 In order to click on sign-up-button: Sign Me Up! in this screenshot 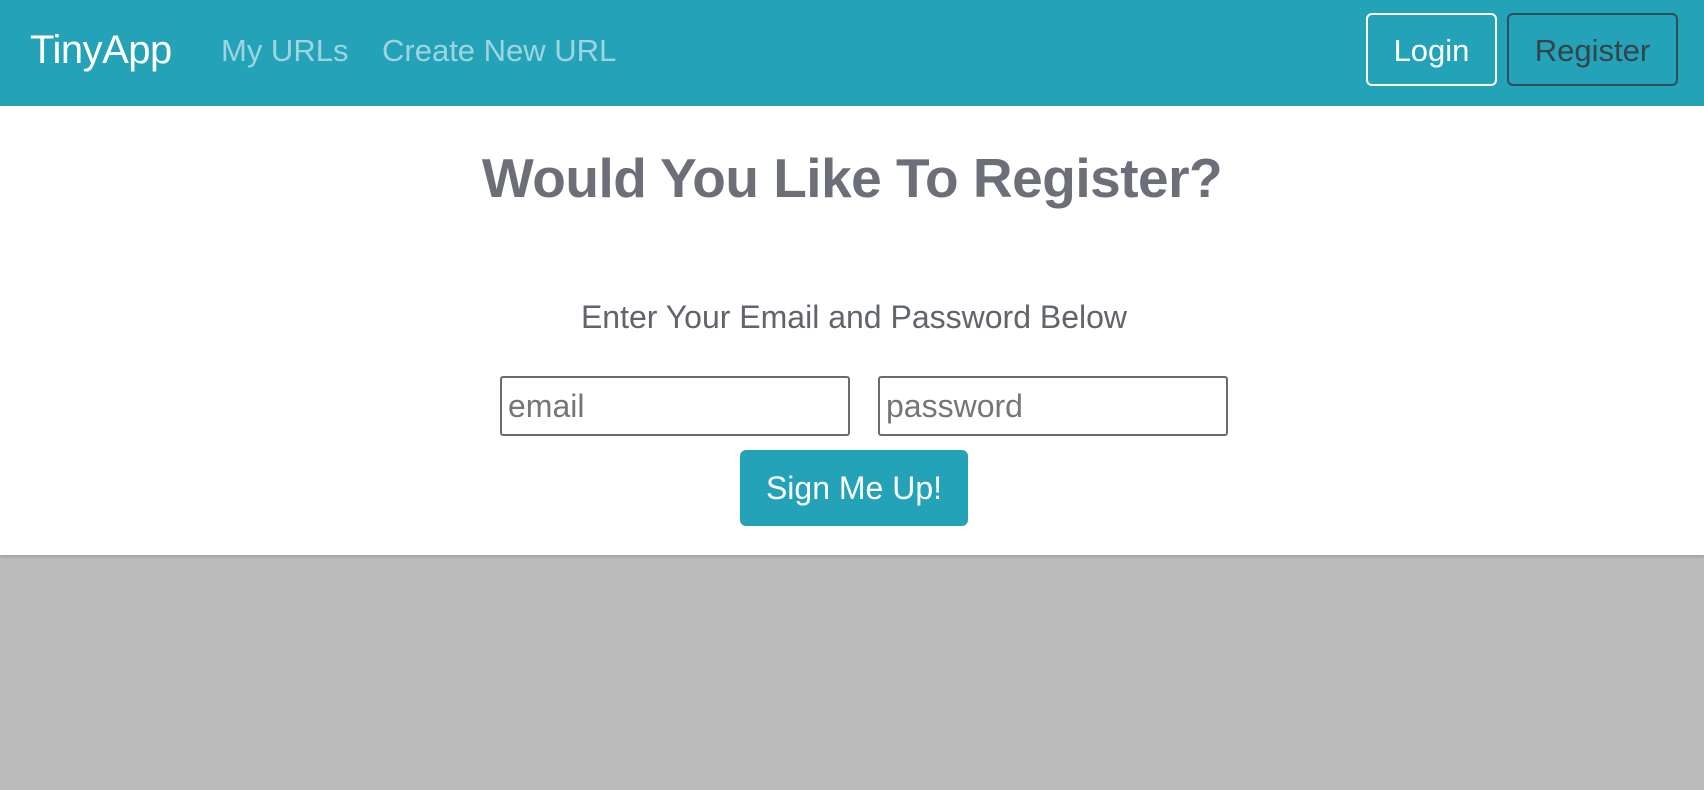, I will do `click(854, 488)`.